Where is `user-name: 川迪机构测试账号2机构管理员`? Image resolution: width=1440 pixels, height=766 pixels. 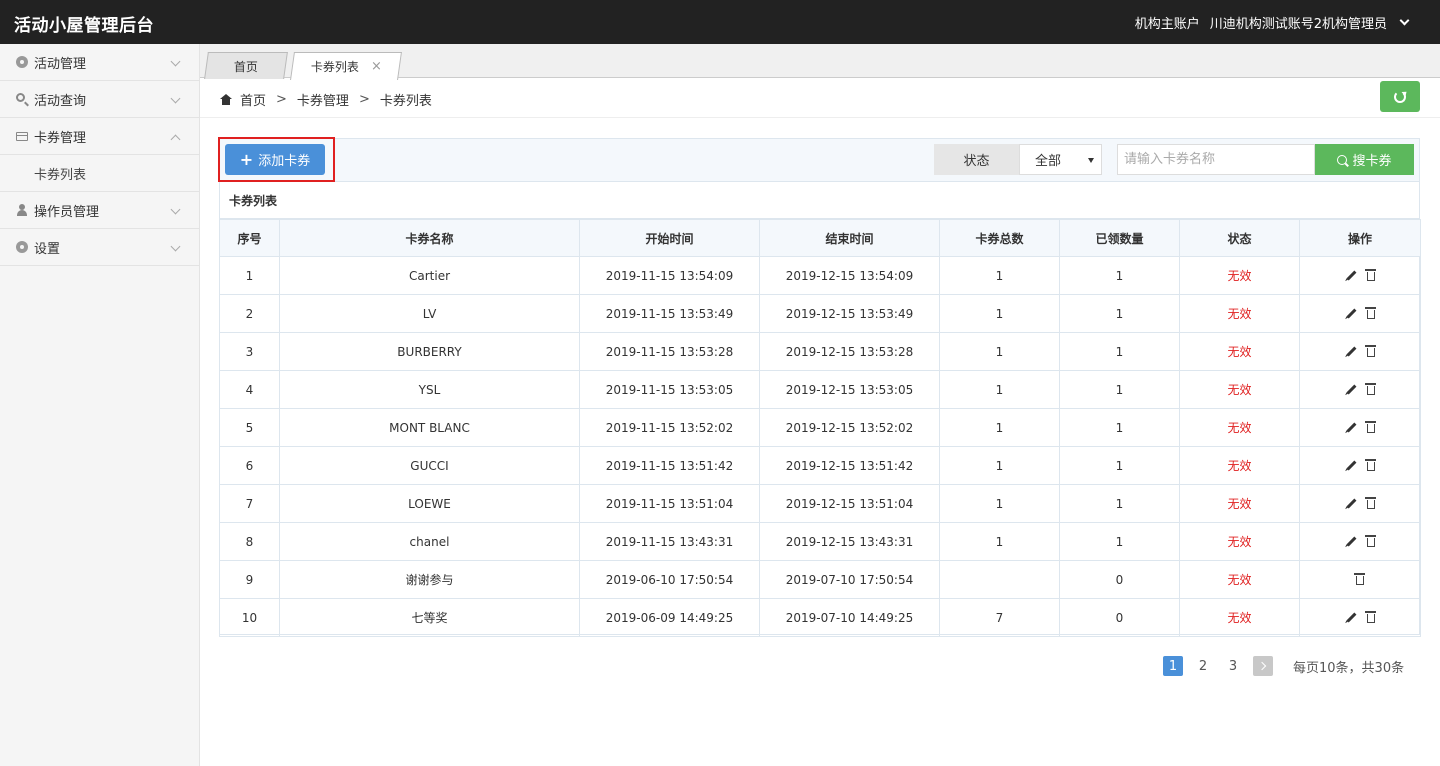 user-name: 川迪机构测试账号2机构管理员 is located at coordinates (1298, 22).